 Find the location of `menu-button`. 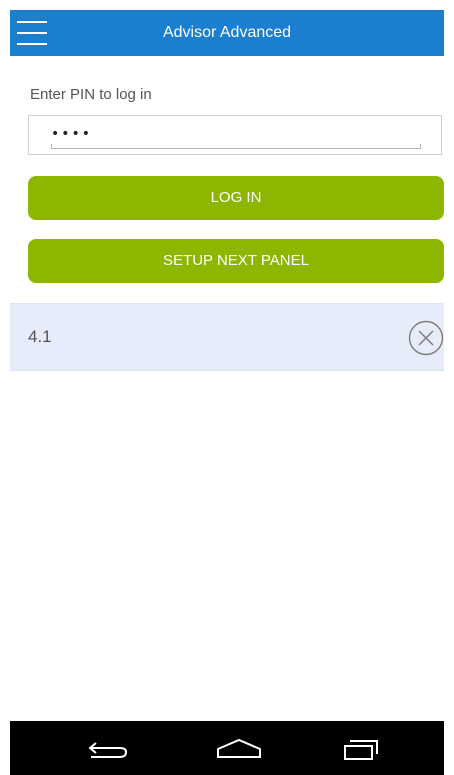

menu-button is located at coordinates (33, 33).